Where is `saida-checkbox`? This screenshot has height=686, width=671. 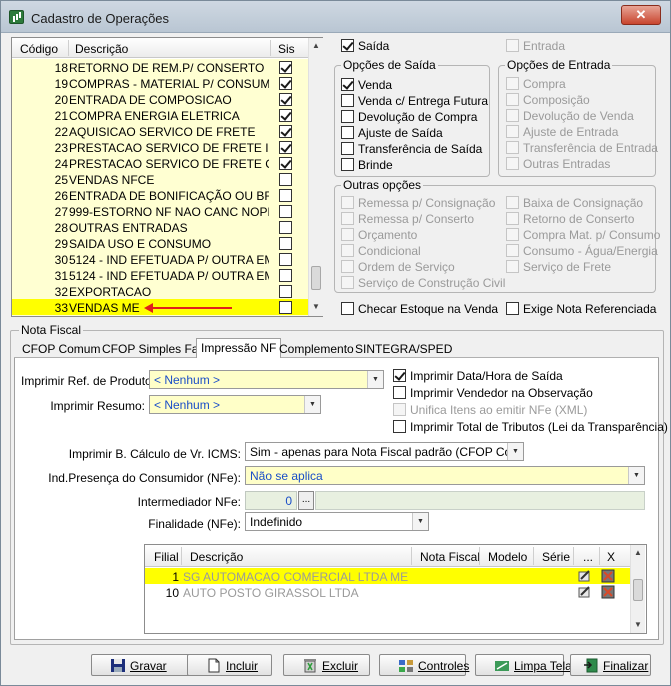 saida-checkbox is located at coordinates (347, 45).